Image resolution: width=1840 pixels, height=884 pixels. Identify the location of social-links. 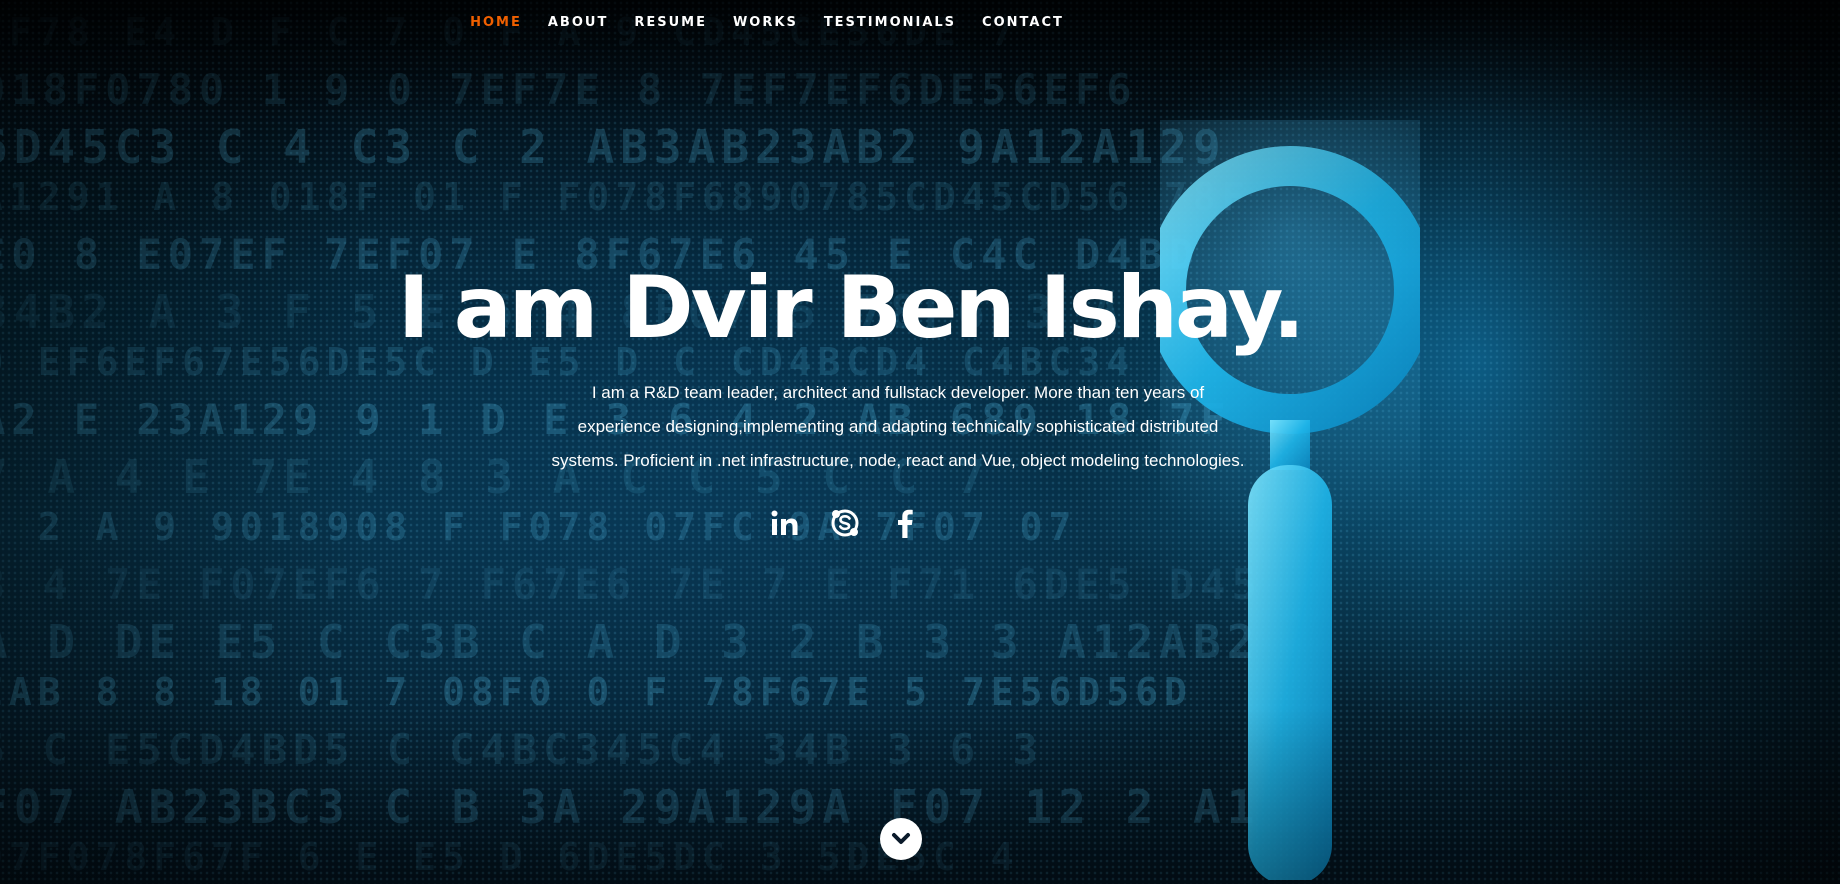
(920, 523).